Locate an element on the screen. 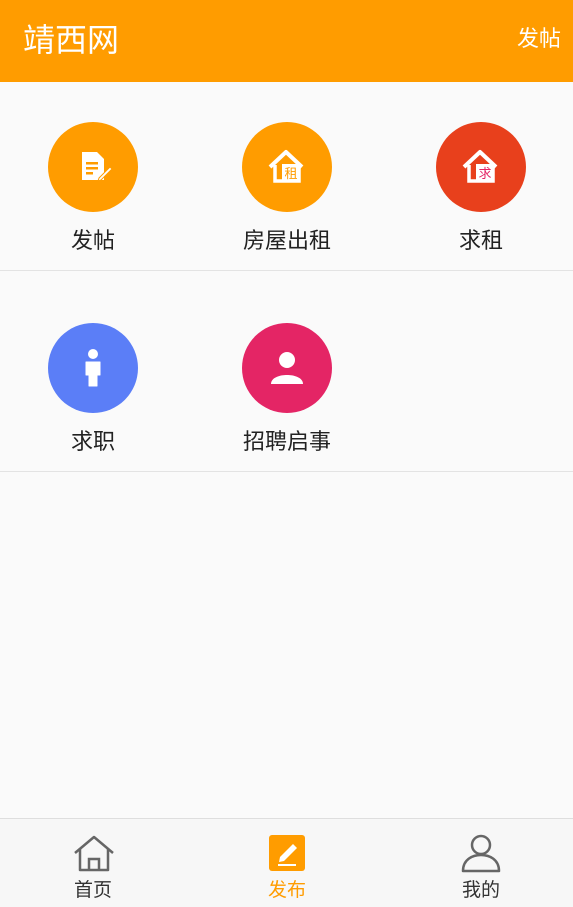  post-header-button: 发帖 is located at coordinates (539, 40).